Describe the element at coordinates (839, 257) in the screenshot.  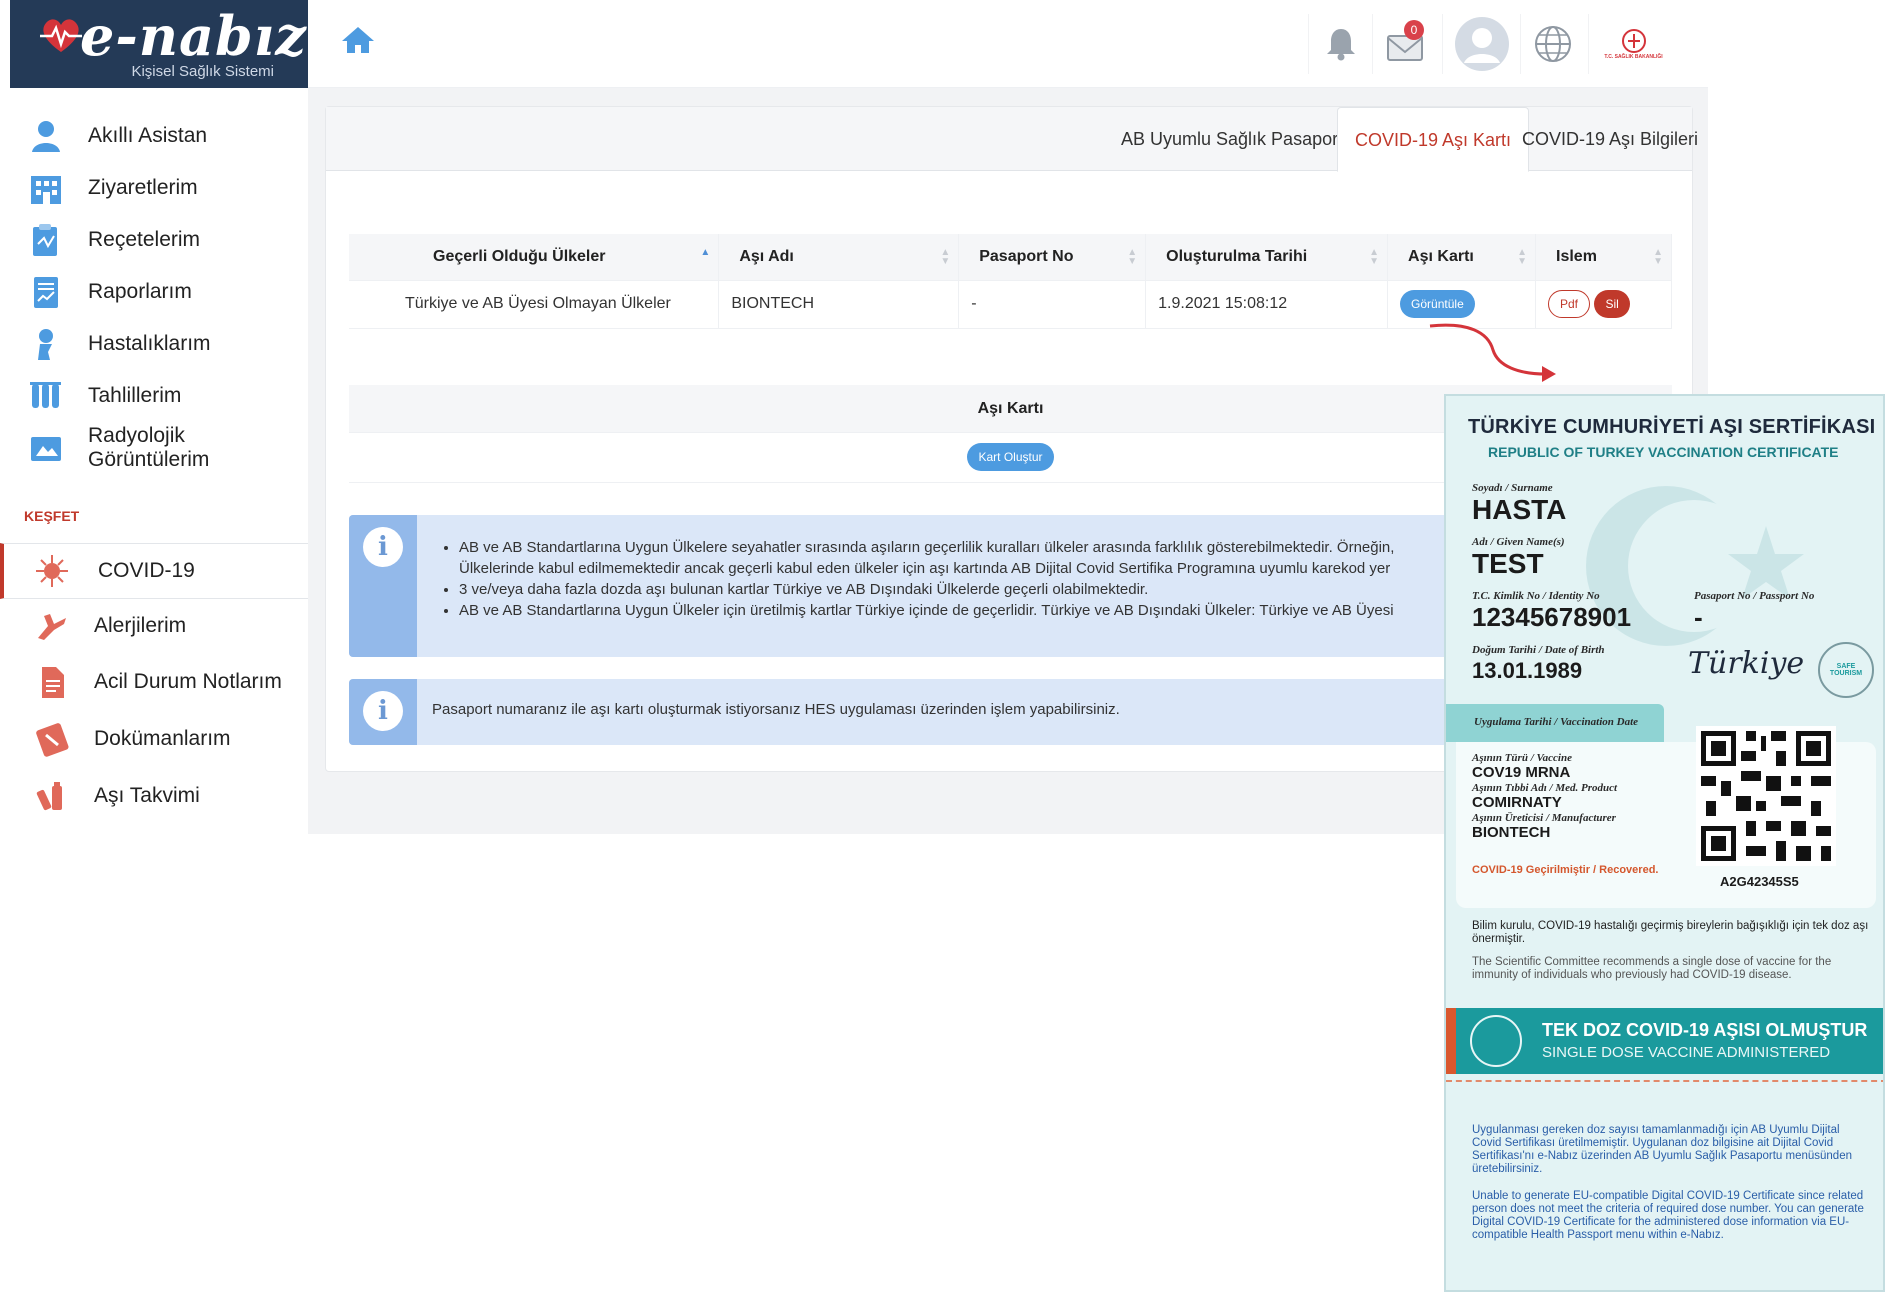
I see `column-header-vaccine: Aşı Adı ▲ ▼` at that location.